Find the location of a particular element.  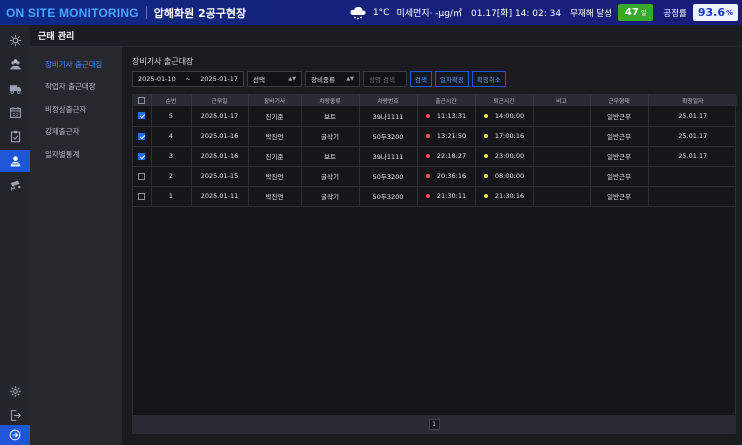

rail-cctv is located at coordinates (15, 185).